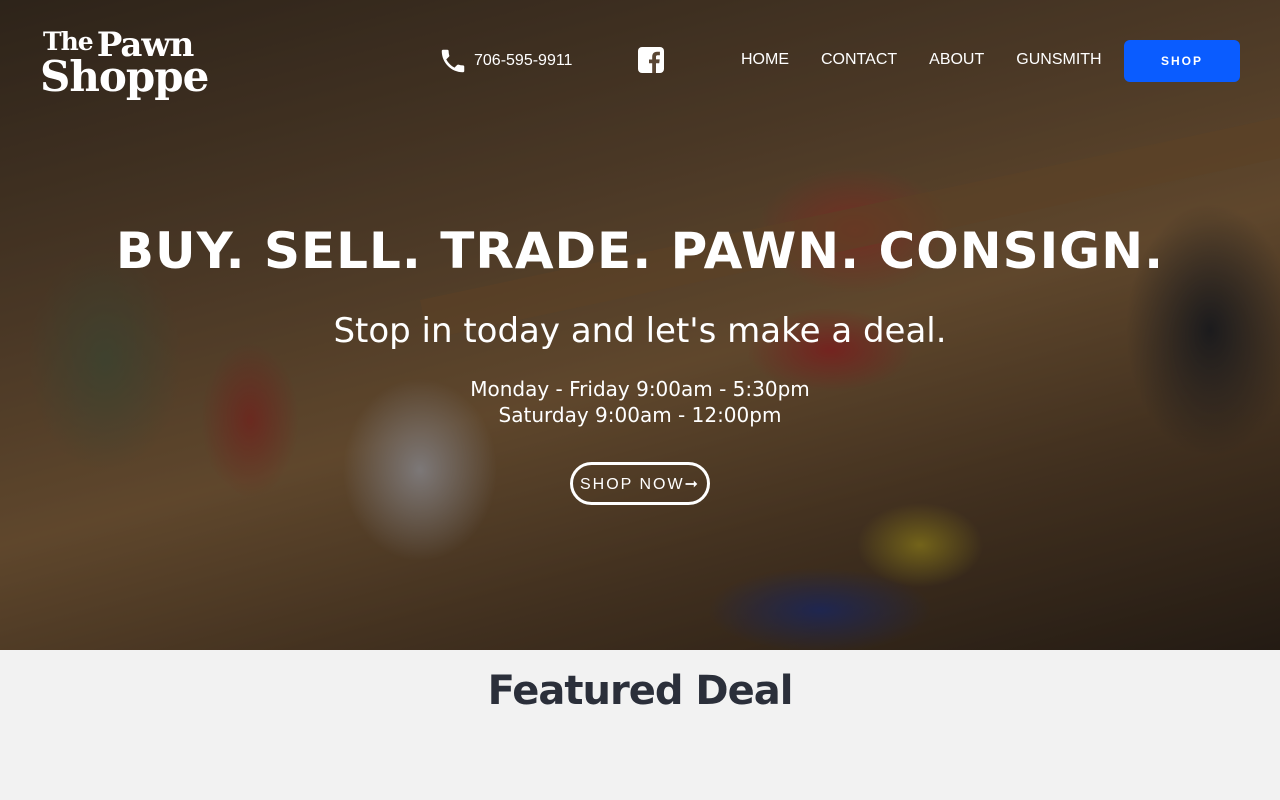 The width and height of the screenshot is (1280, 800). I want to click on logo-word-shoppe: Shoppe, so click(124, 76).